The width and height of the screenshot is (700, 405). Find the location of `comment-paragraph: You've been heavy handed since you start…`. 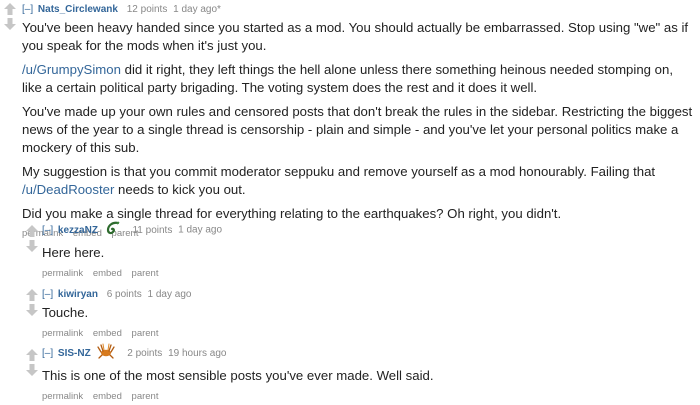

comment-paragraph: You've been heavy handed since you start… is located at coordinates (355, 36).